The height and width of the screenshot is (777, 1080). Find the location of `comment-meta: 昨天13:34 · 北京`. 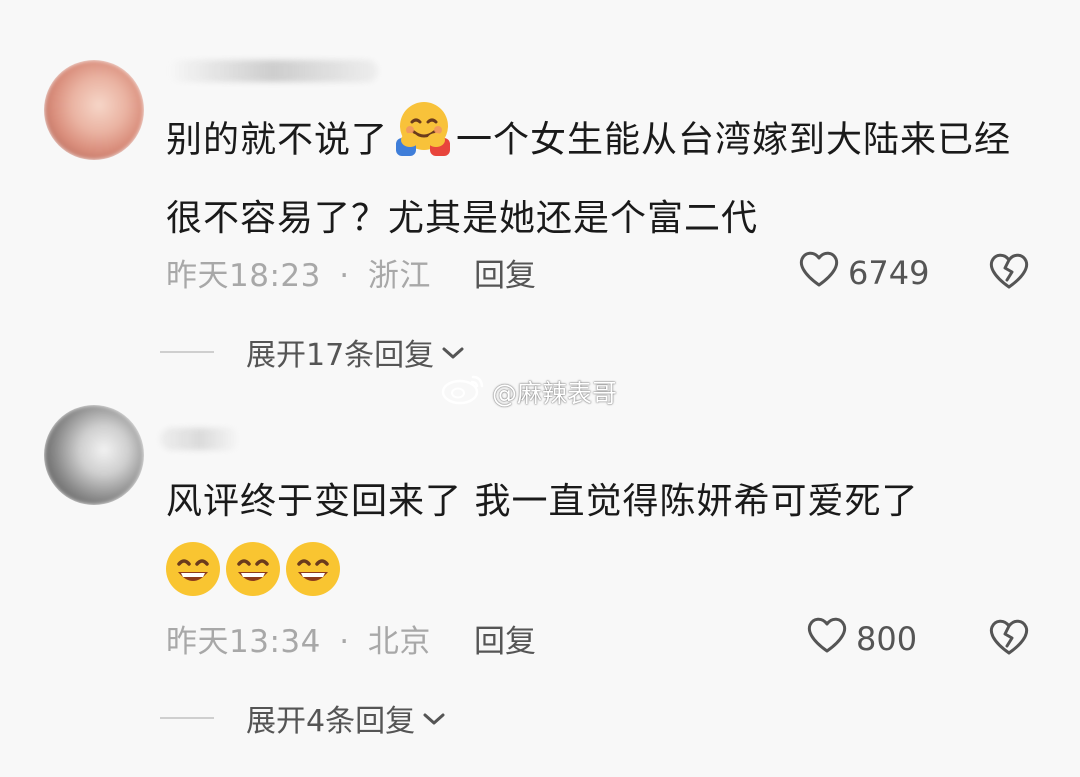

comment-meta: 昨天13:34 · 北京 is located at coordinates (298, 638).